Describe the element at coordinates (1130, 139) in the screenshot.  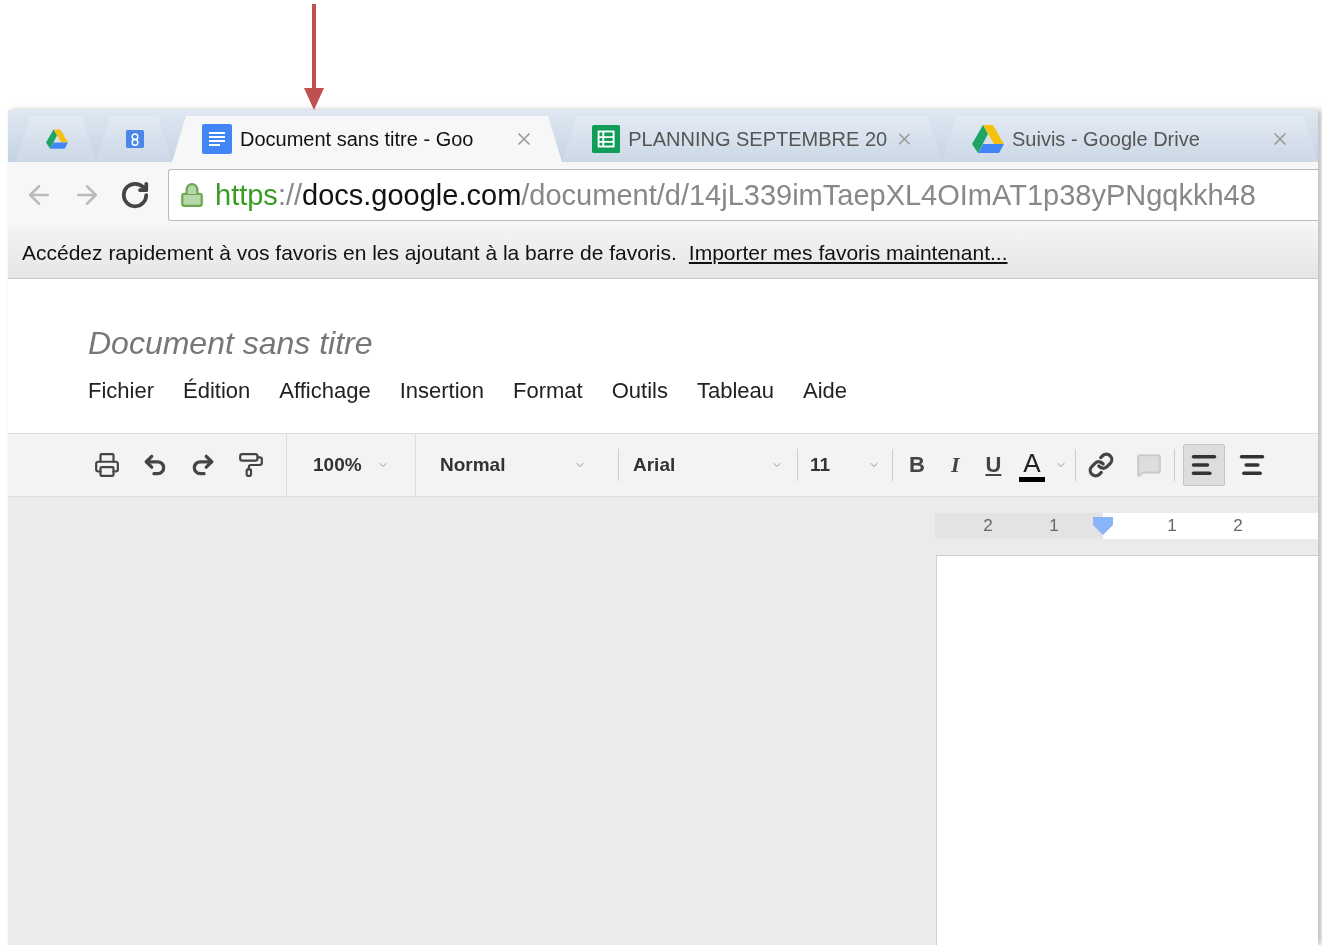
I see `browser-tab: Suivis - Google Drive` at that location.